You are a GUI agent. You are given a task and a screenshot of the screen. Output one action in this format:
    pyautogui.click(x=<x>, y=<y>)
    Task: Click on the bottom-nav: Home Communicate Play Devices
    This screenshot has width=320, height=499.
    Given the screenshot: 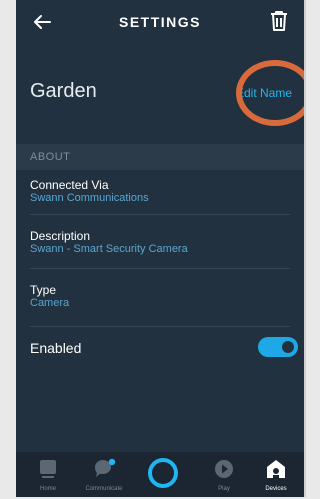 What is the action you would take?
    pyautogui.click(x=160, y=474)
    